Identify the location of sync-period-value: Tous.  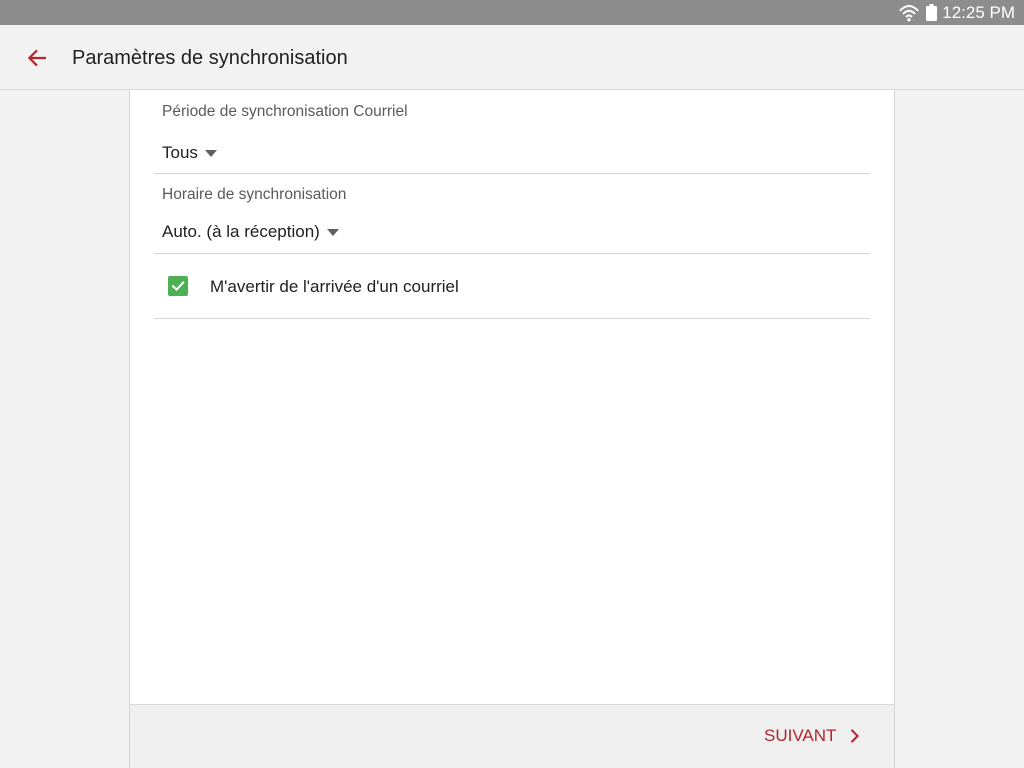
(180, 152).